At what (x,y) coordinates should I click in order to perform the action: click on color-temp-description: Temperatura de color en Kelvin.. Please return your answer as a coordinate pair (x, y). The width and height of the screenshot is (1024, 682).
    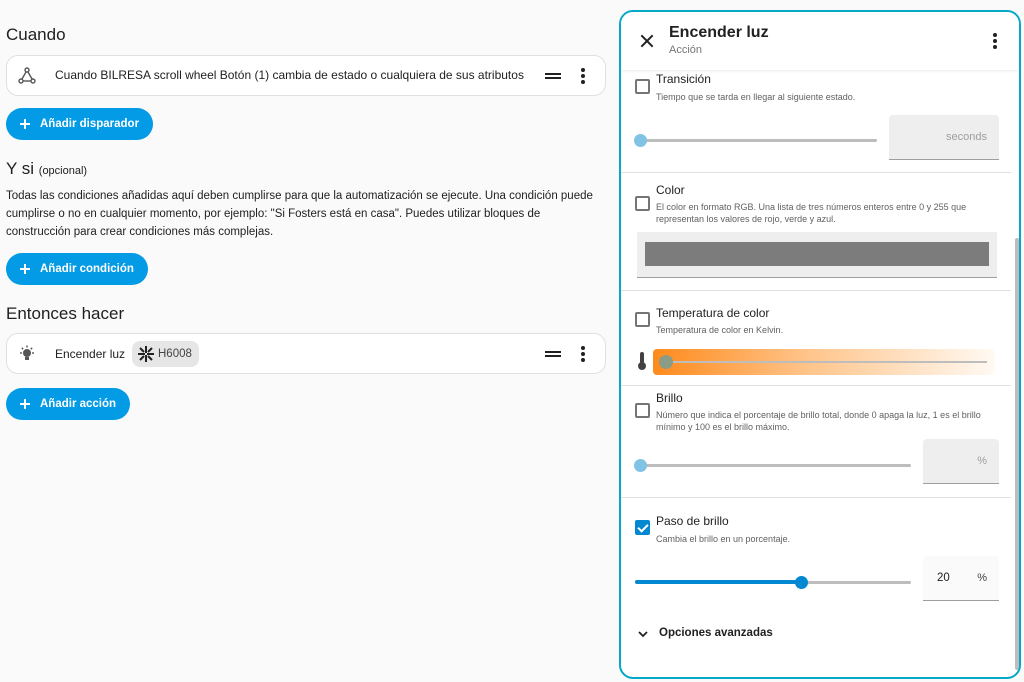
    Looking at the image, I should click on (720, 330).